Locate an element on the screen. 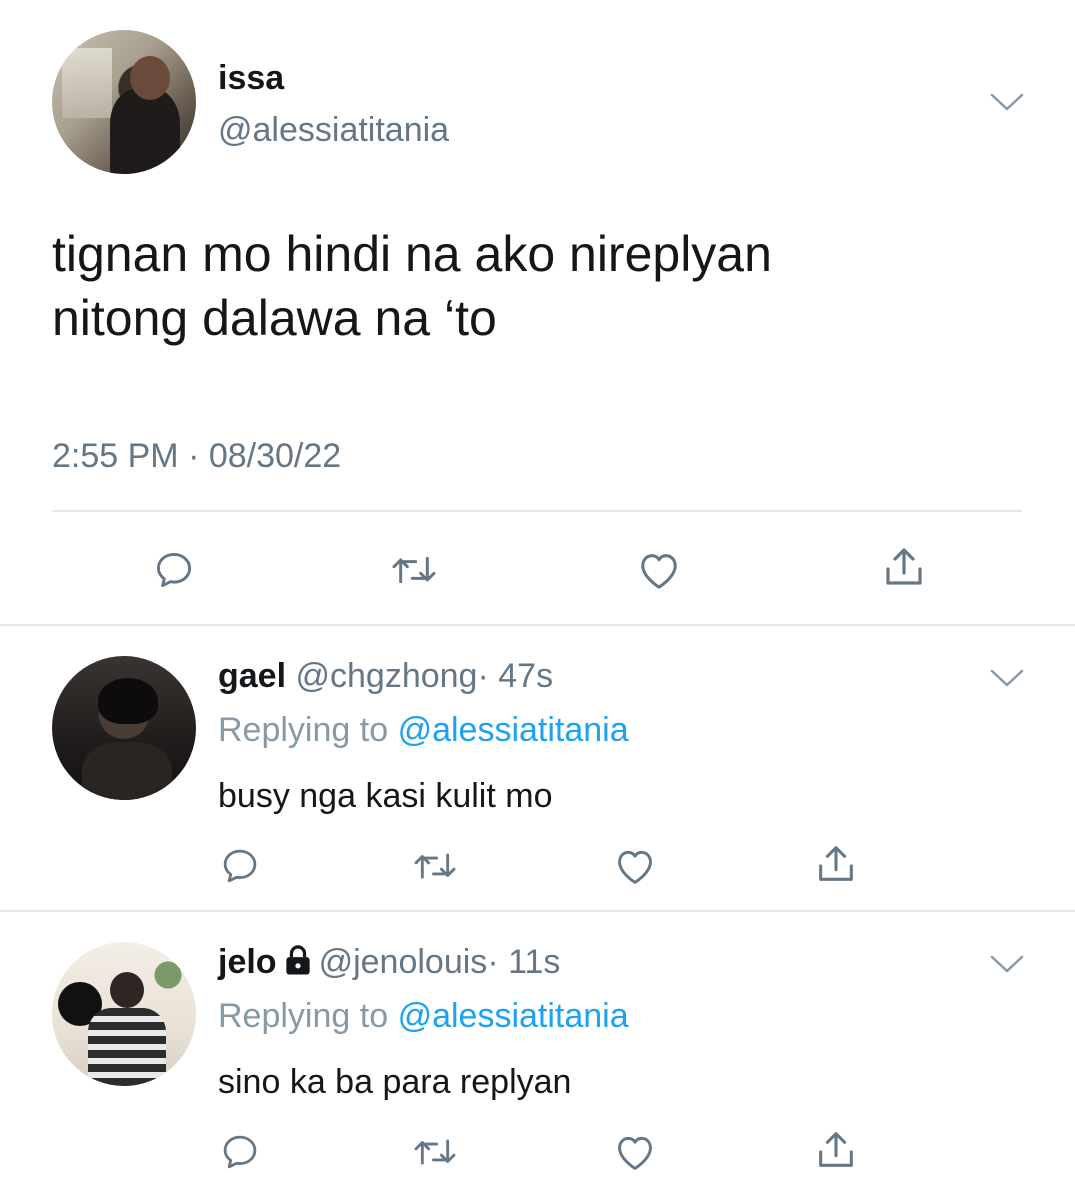  avatar-issa is located at coordinates (124, 102).